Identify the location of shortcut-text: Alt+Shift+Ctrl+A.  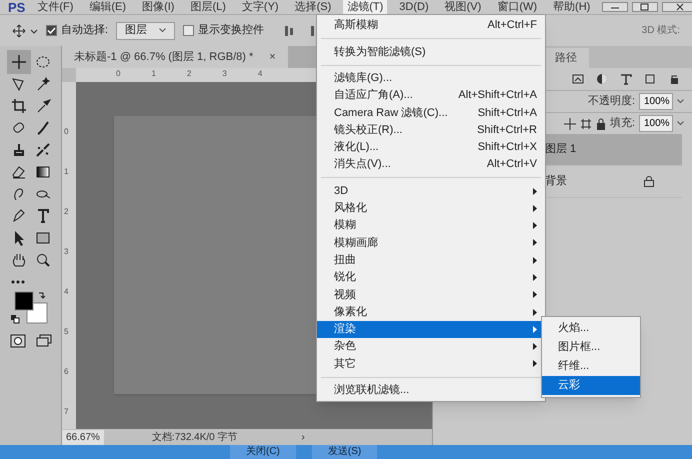
(497, 96).